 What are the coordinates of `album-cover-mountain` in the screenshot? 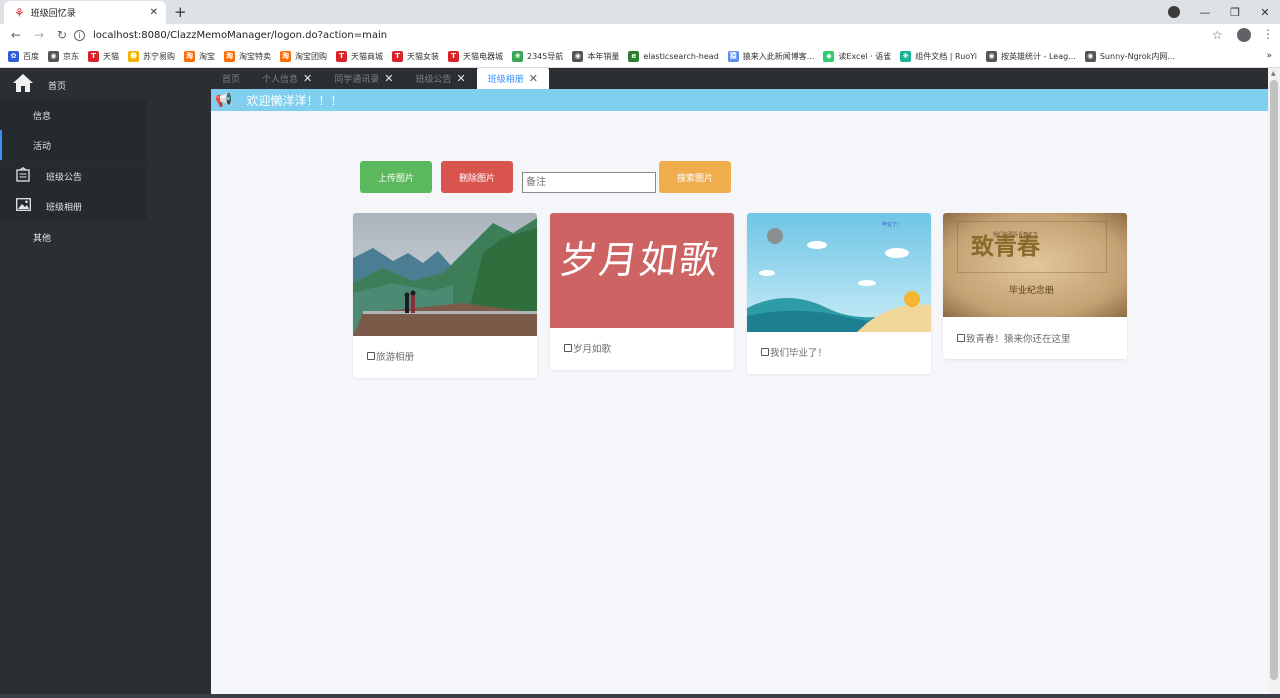 It's located at (445, 274).